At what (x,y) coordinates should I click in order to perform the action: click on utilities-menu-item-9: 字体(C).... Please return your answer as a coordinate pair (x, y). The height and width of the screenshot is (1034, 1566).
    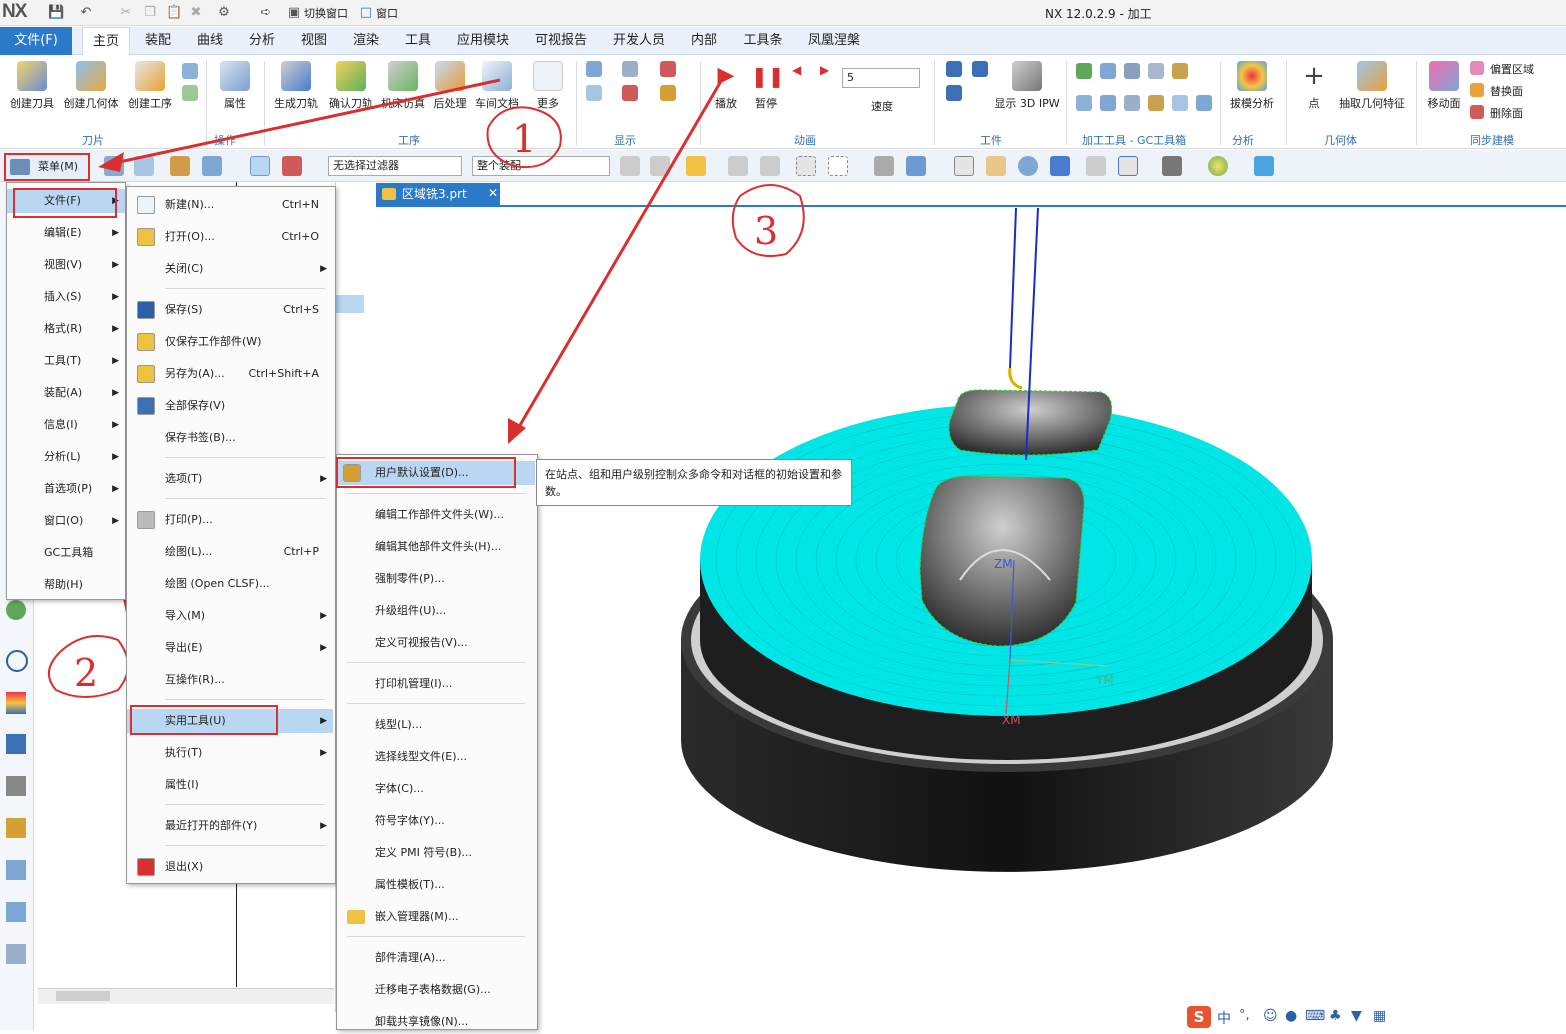
    Looking at the image, I should click on (436, 789).